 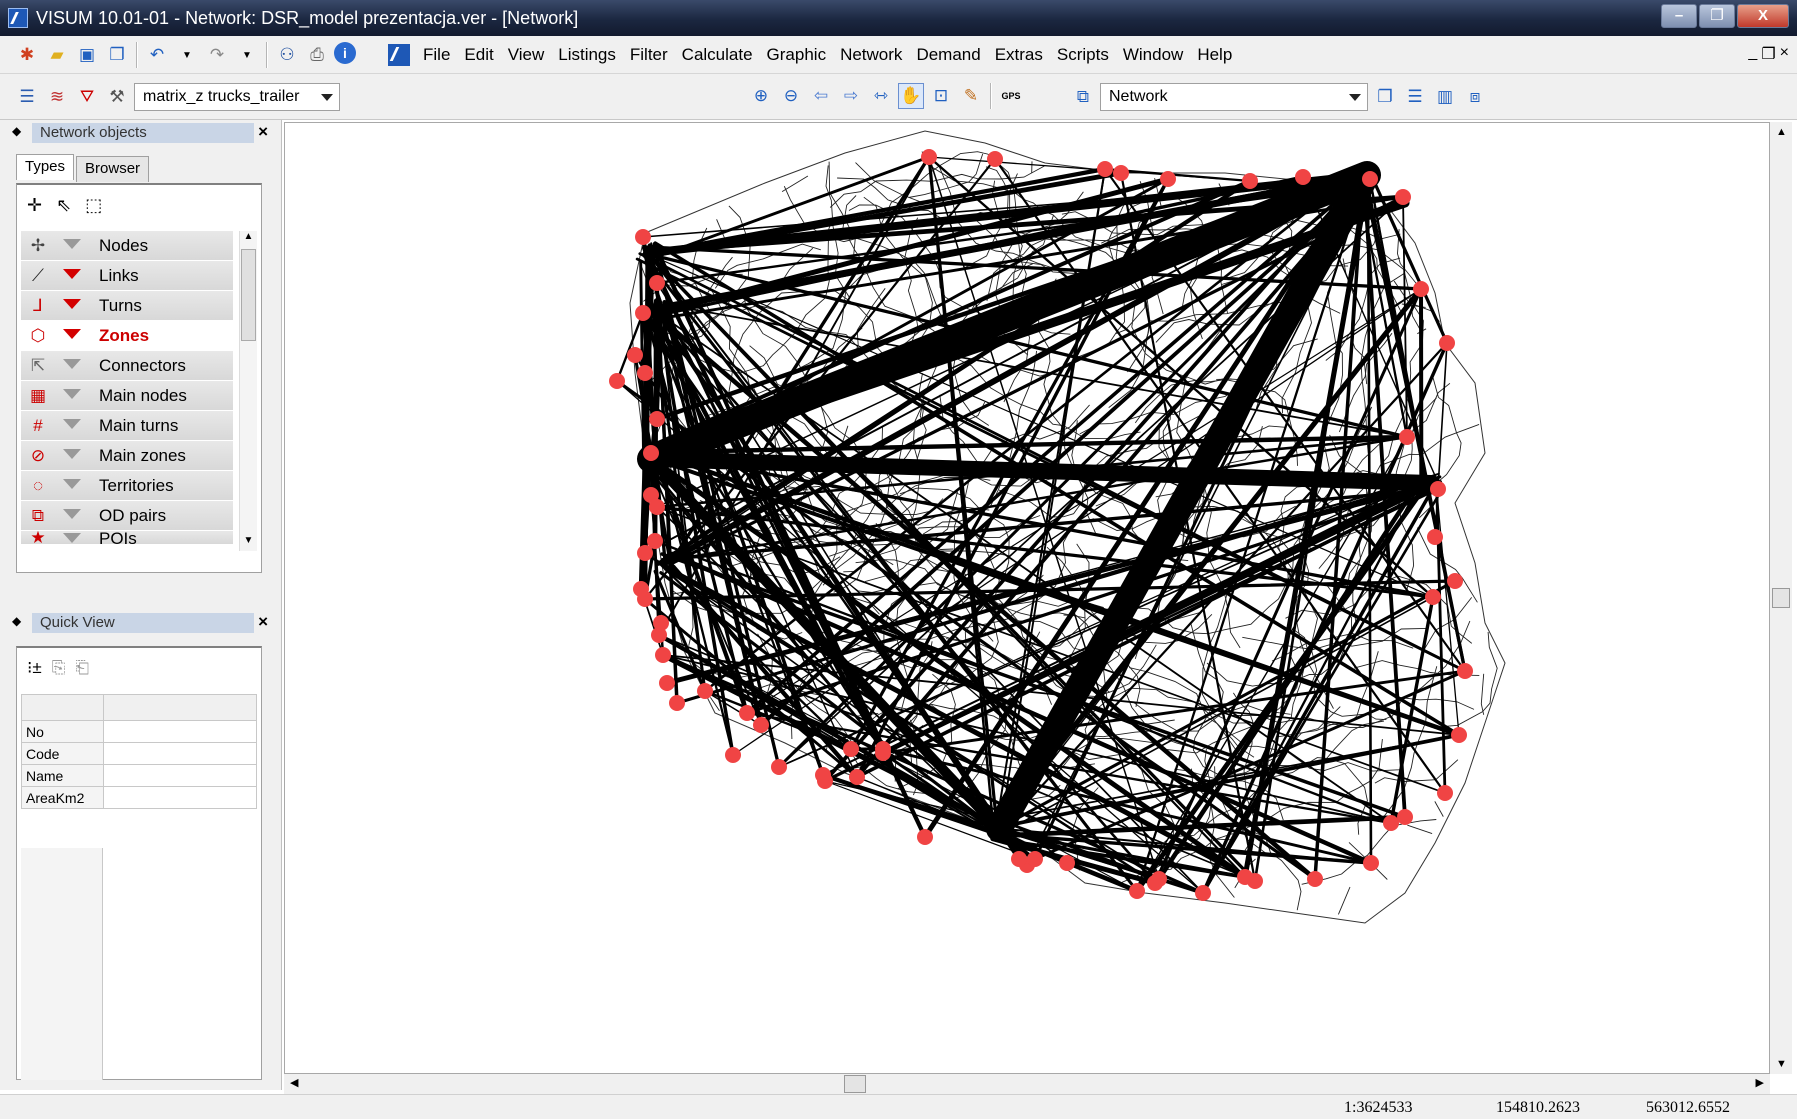 What do you see at coordinates (217, 55) in the screenshot?
I see `redo-icon: ↷` at bounding box center [217, 55].